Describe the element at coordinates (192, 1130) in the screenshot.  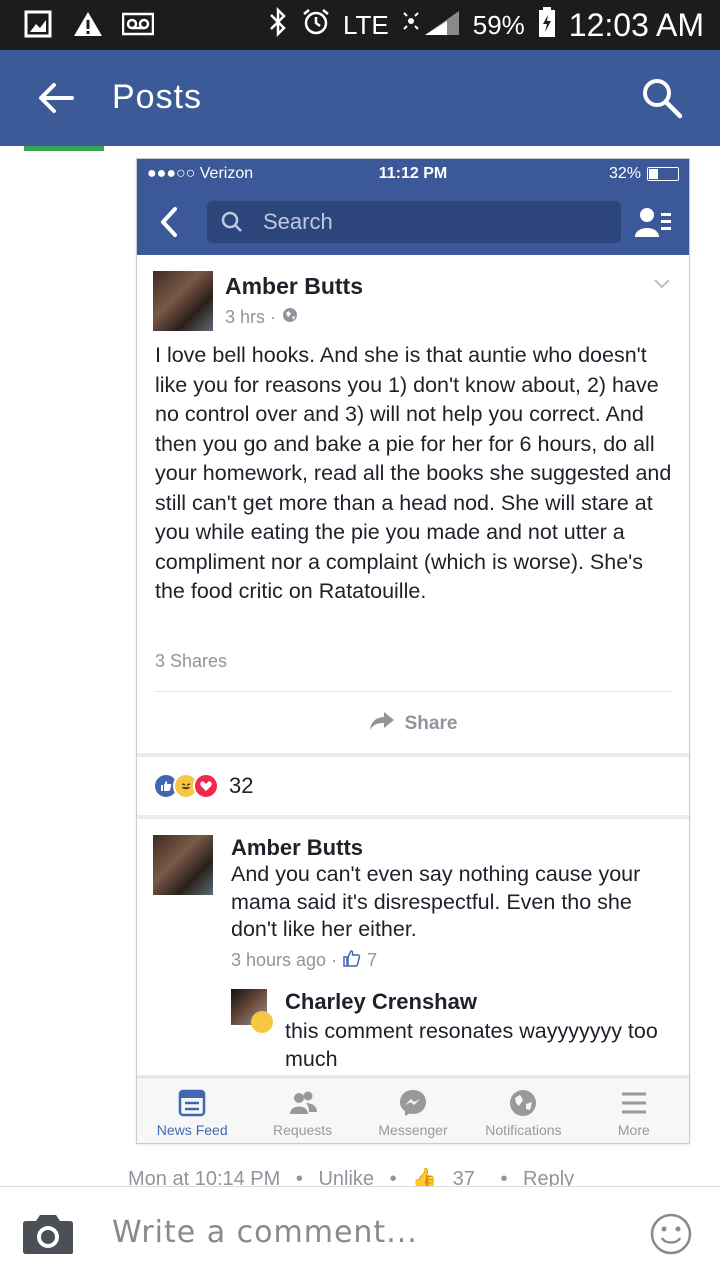
I see `tab-label: News Feed` at that location.